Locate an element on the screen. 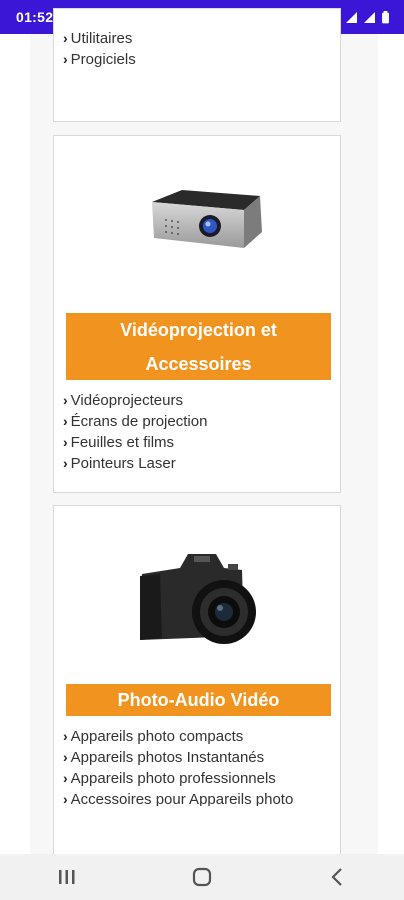 Image resolution: width=404 pixels, height=900 pixels. recent-apps-button is located at coordinates (67, 877).